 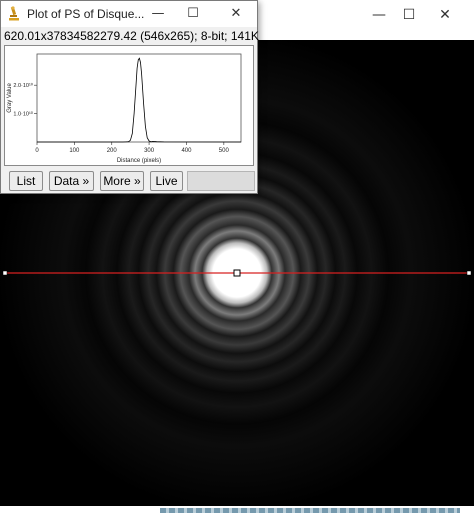 I want to click on live-button: Live, so click(x=166, y=181).